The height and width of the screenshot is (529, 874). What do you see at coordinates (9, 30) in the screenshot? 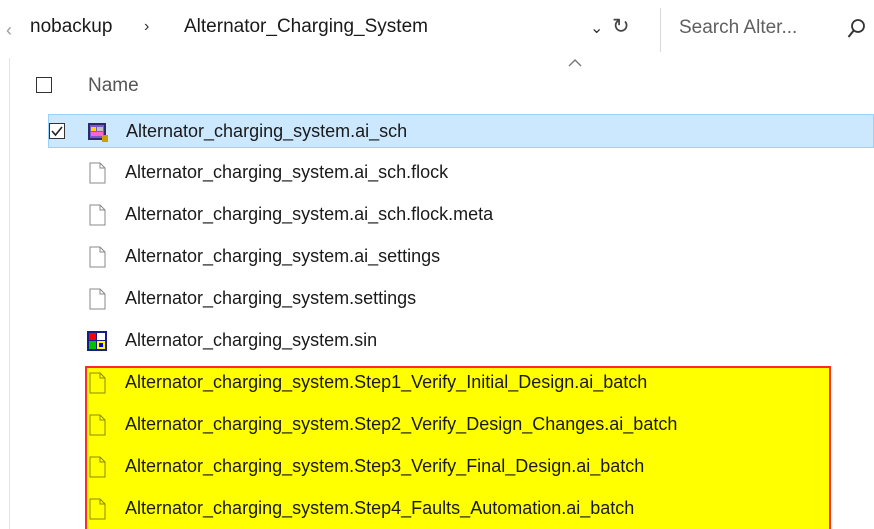
I see `breadcrumb-overflow-icon: ‹` at bounding box center [9, 30].